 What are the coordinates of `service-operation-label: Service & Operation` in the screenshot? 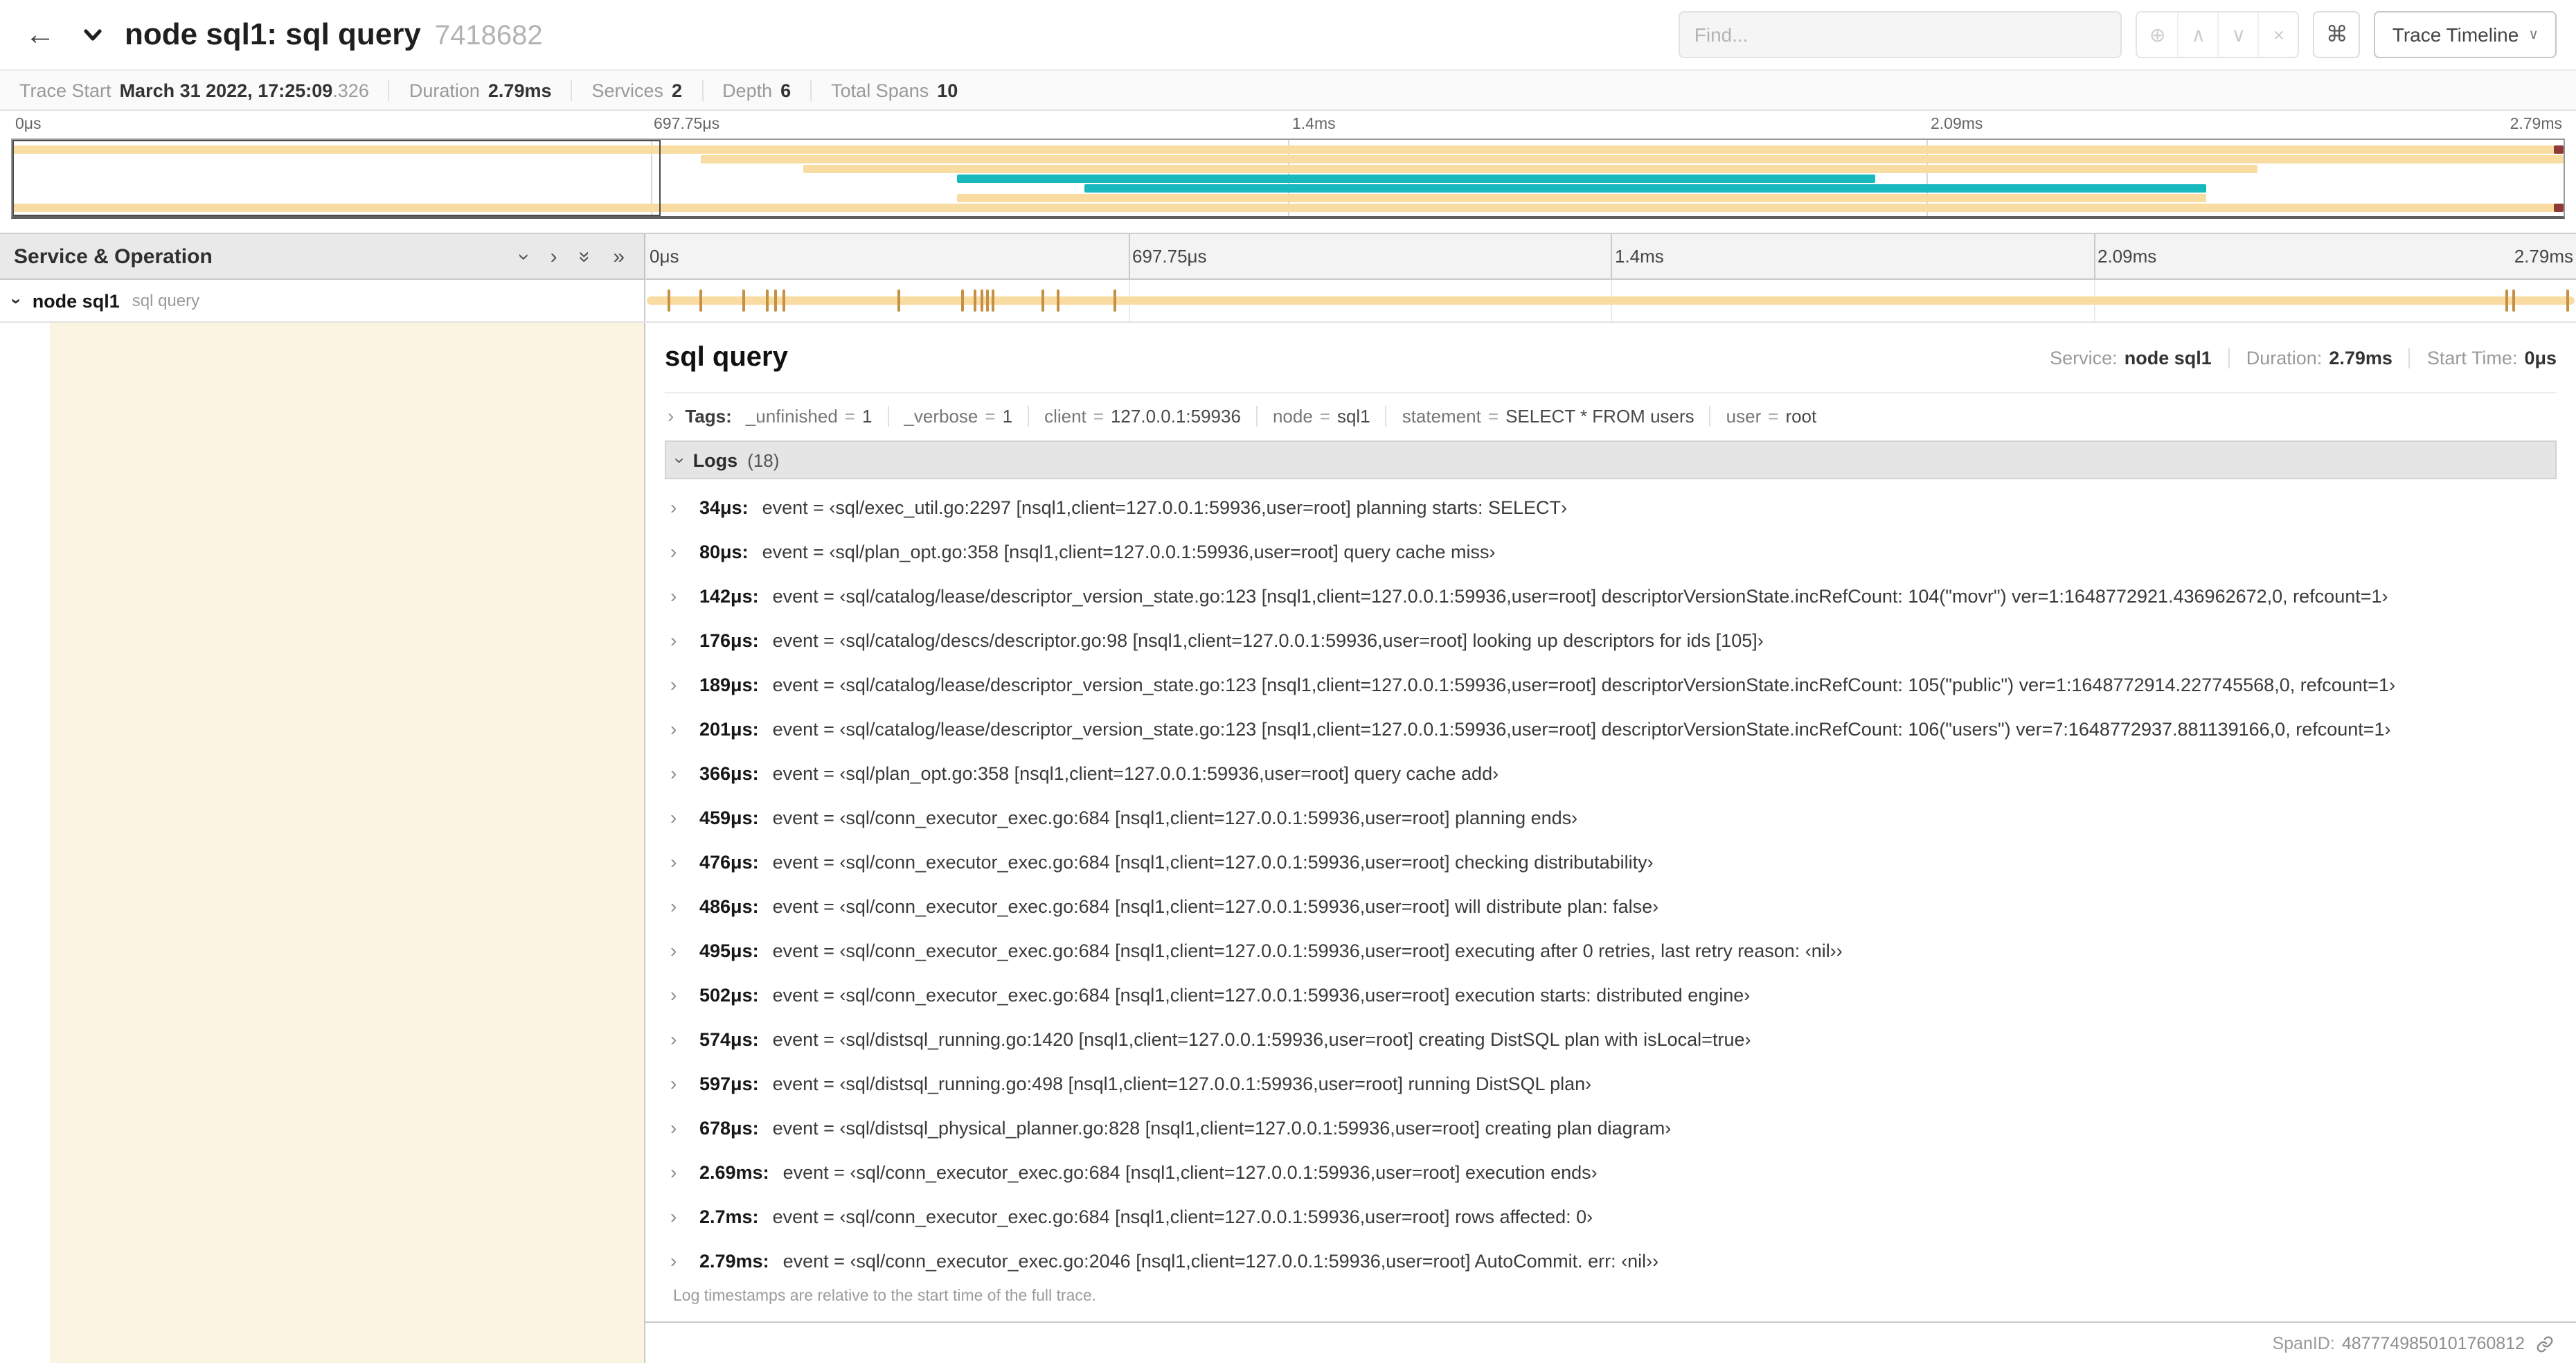 It's located at (113, 256).